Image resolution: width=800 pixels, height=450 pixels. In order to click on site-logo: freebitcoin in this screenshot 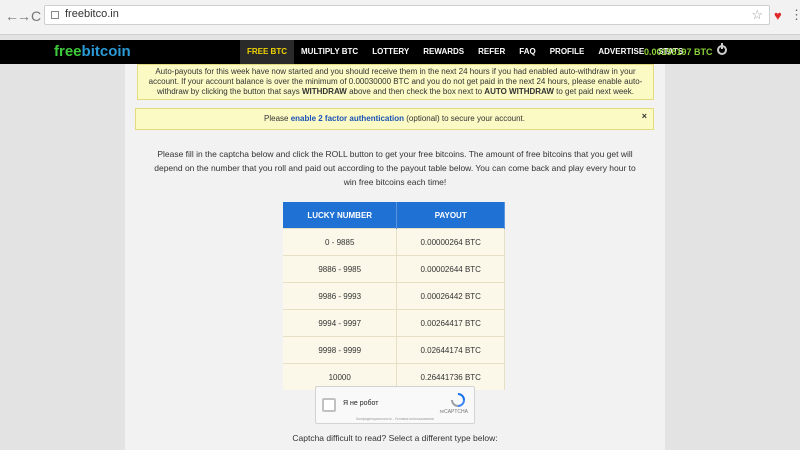, I will do `click(92, 51)`.